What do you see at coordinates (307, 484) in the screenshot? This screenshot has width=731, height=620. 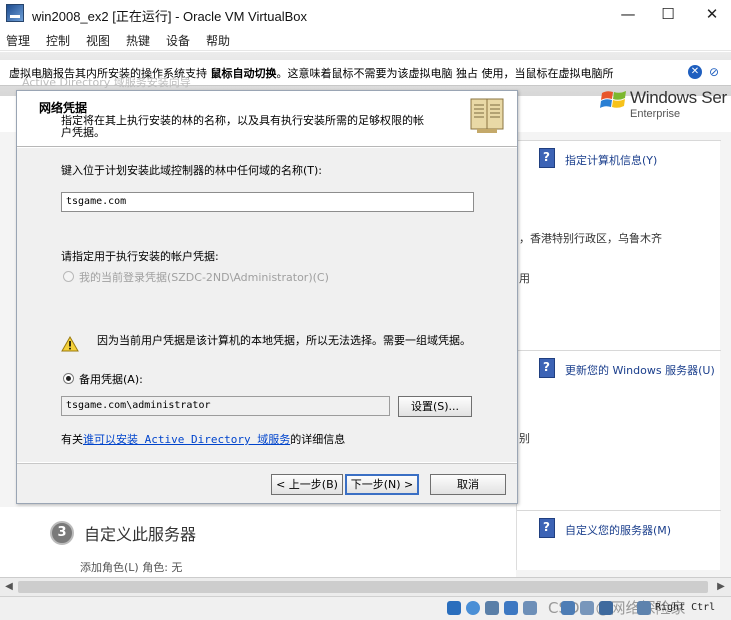 I see `back-button: < 上一步(B)` at bounding box center [307, 484].